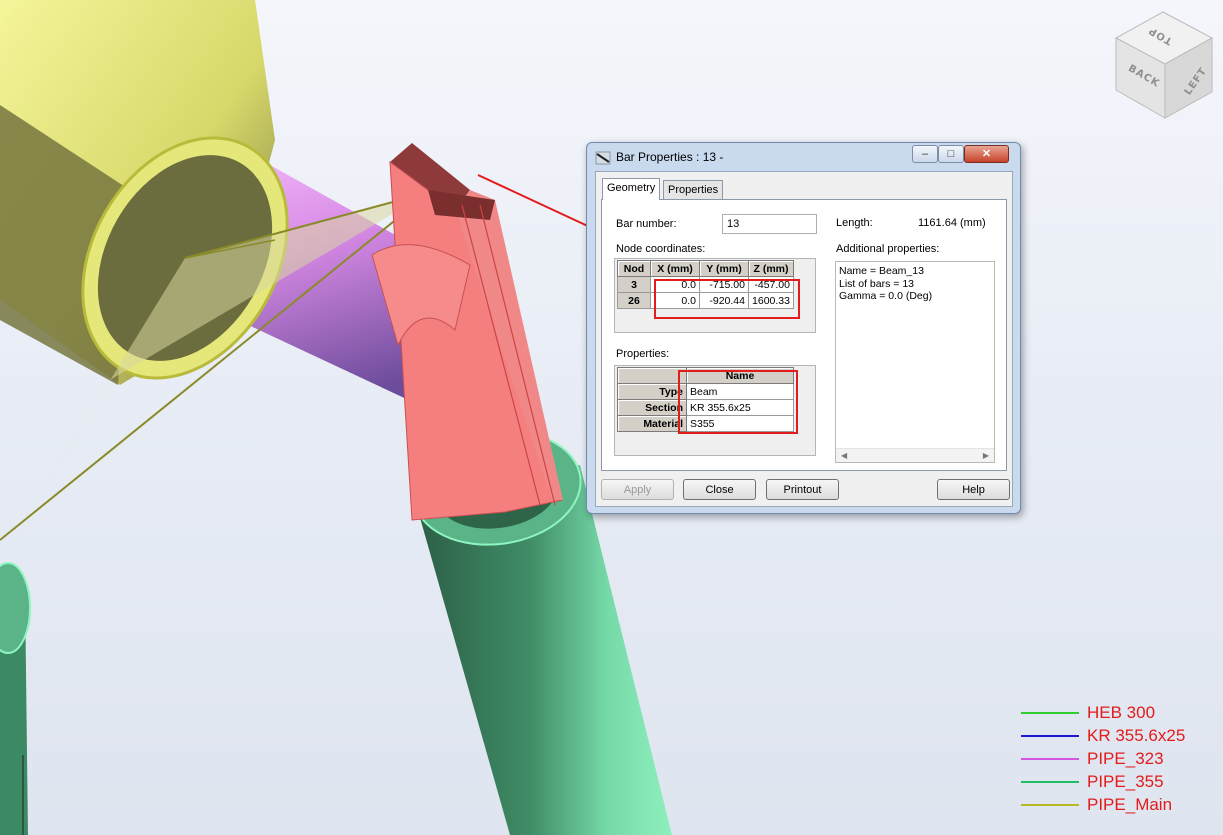 This screenshot has height=835, width=1223. What do you see at coordinates (952, 223) in the screenshot?
I see `length-value: 1161.64 (mm)` at bounding box center [952, 223].